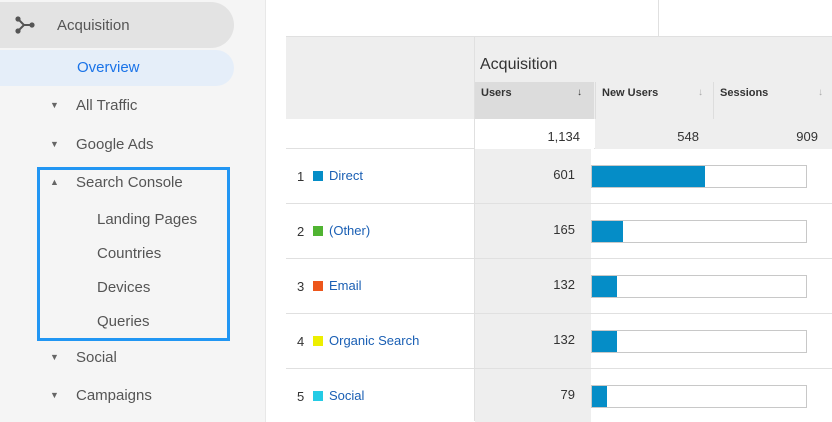  I want to click on sidebar-section-acquisition: Acquisition, so click(117, 25).